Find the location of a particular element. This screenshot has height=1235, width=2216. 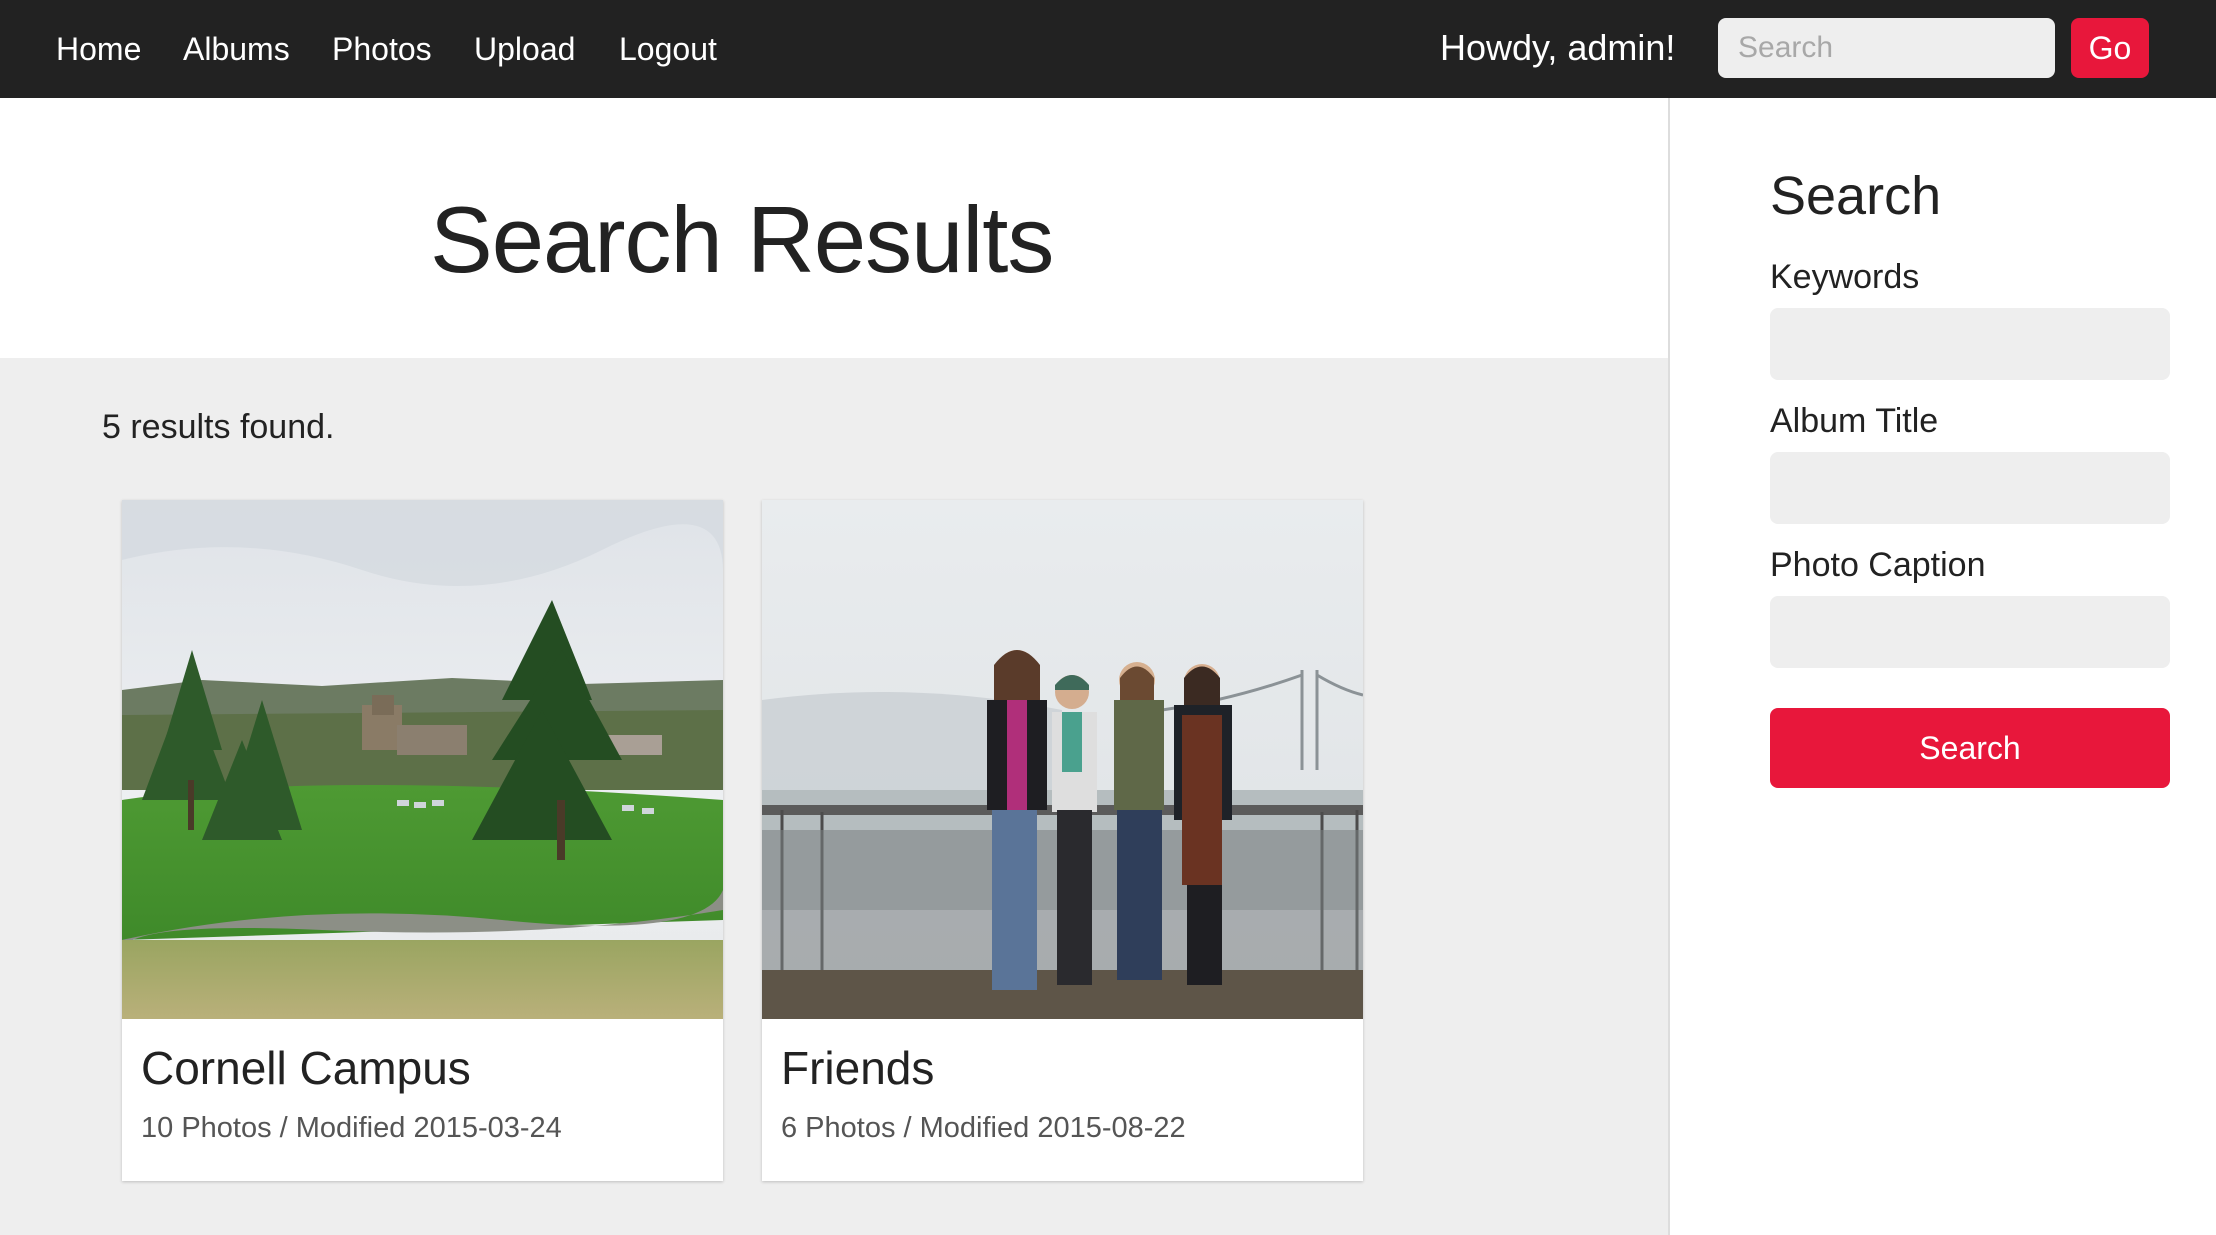

campus-landscape-photo is located at coordinates (422, 759).